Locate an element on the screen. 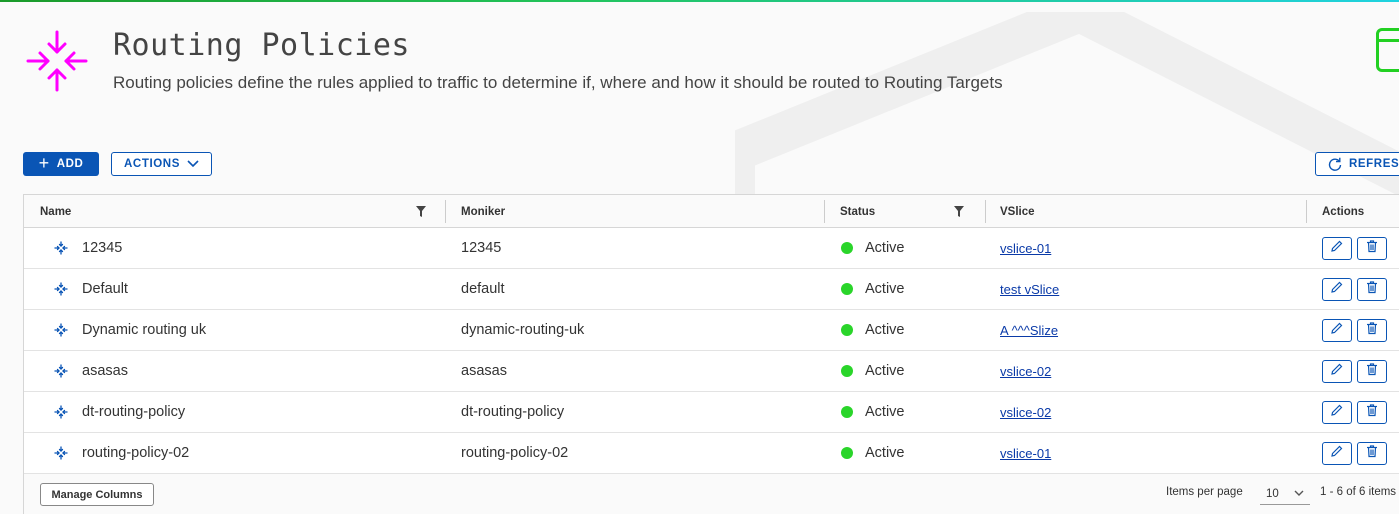  add-button-label: ADD is located at coordinates (70, 164).